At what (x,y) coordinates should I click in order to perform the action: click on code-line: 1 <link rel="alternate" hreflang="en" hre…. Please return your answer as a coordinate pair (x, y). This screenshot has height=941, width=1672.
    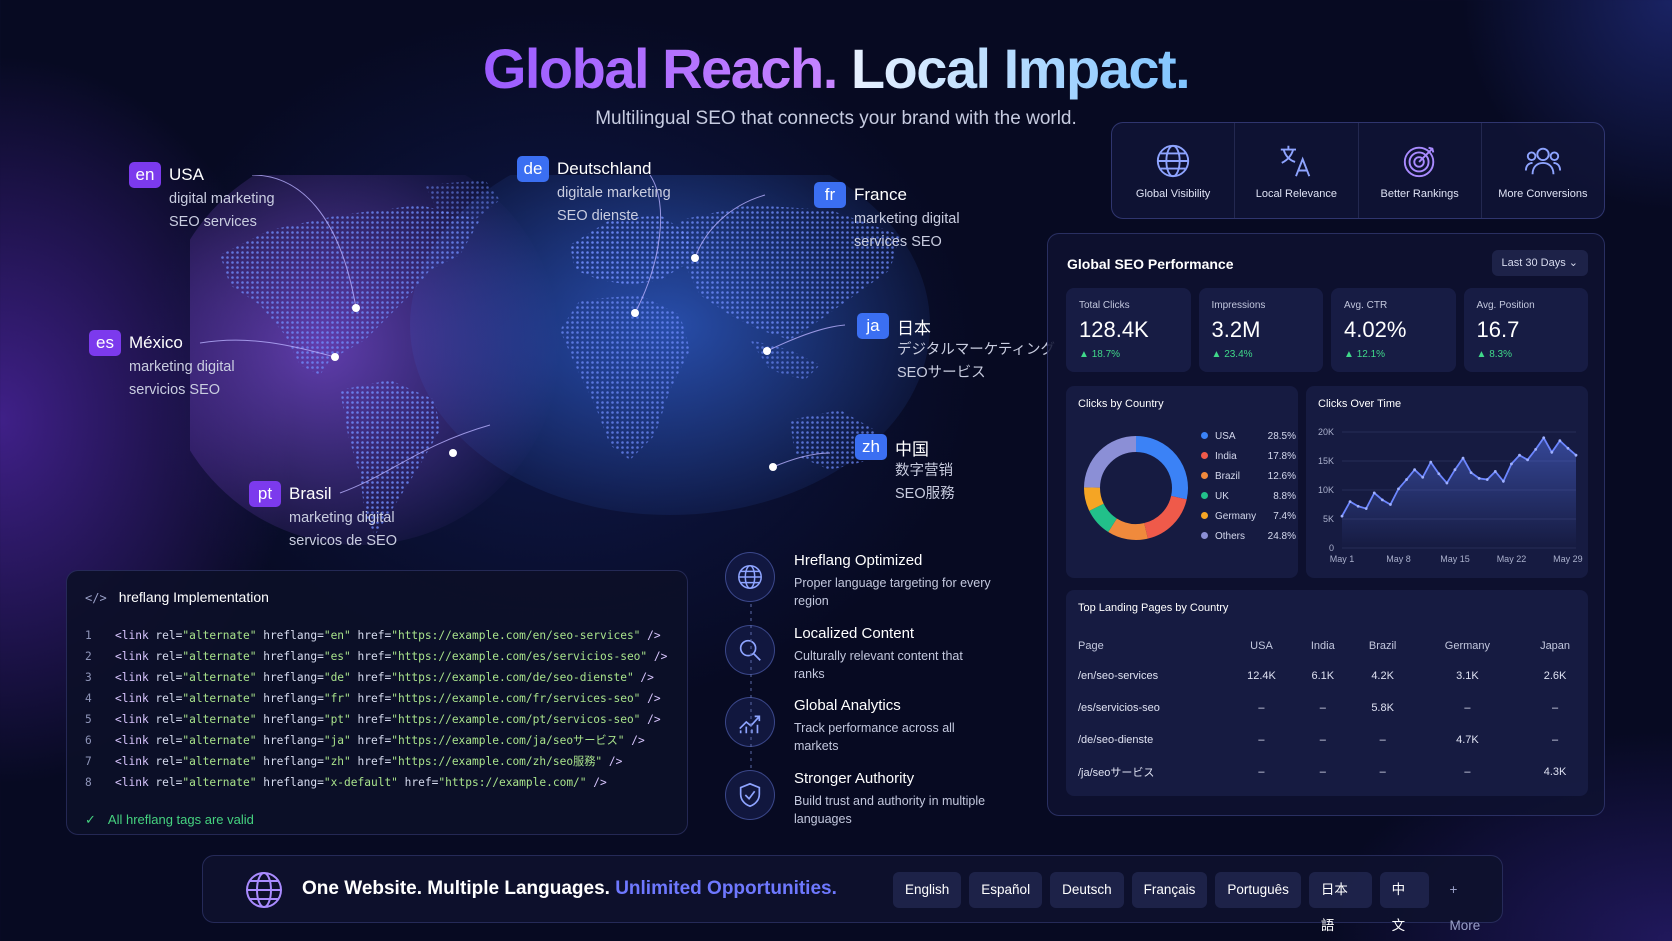
    Looking at the image, I should click on (376, 635).